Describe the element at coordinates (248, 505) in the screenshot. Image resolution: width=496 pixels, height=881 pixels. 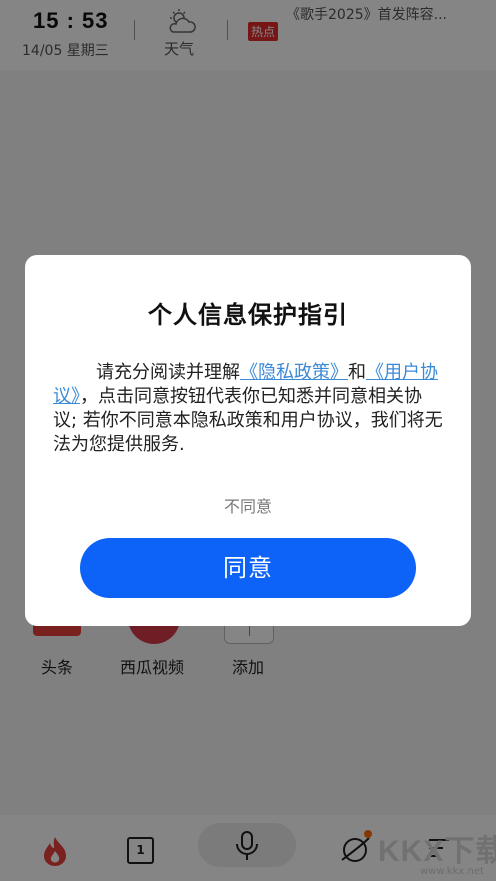
I see `disagree-button: 不同意` at that location.